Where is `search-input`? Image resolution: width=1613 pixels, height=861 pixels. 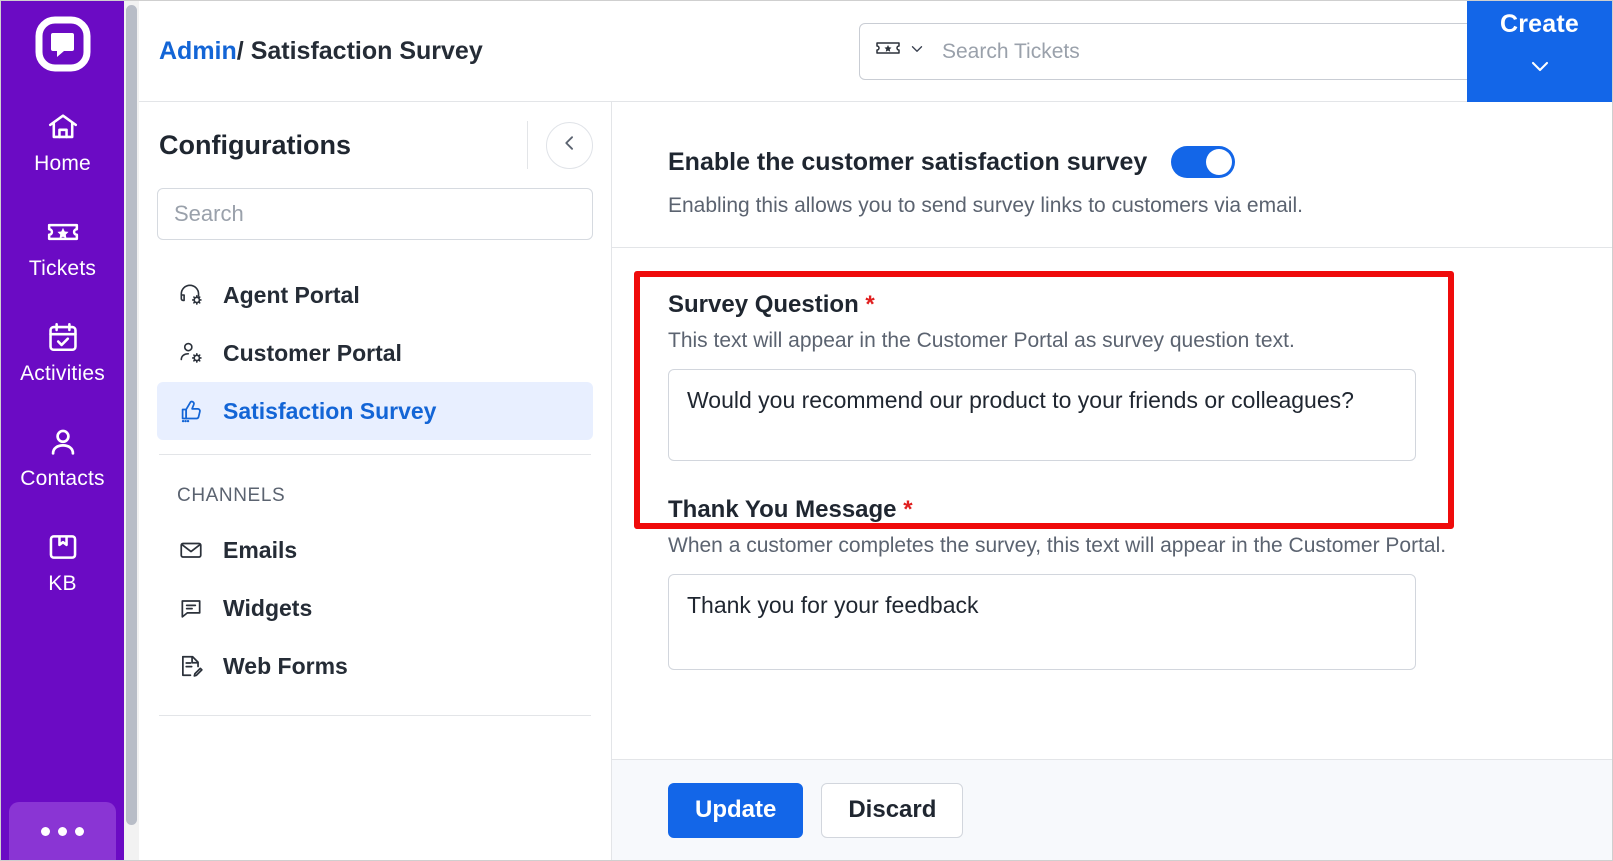
search-input is located at coordinates (1206, 51).